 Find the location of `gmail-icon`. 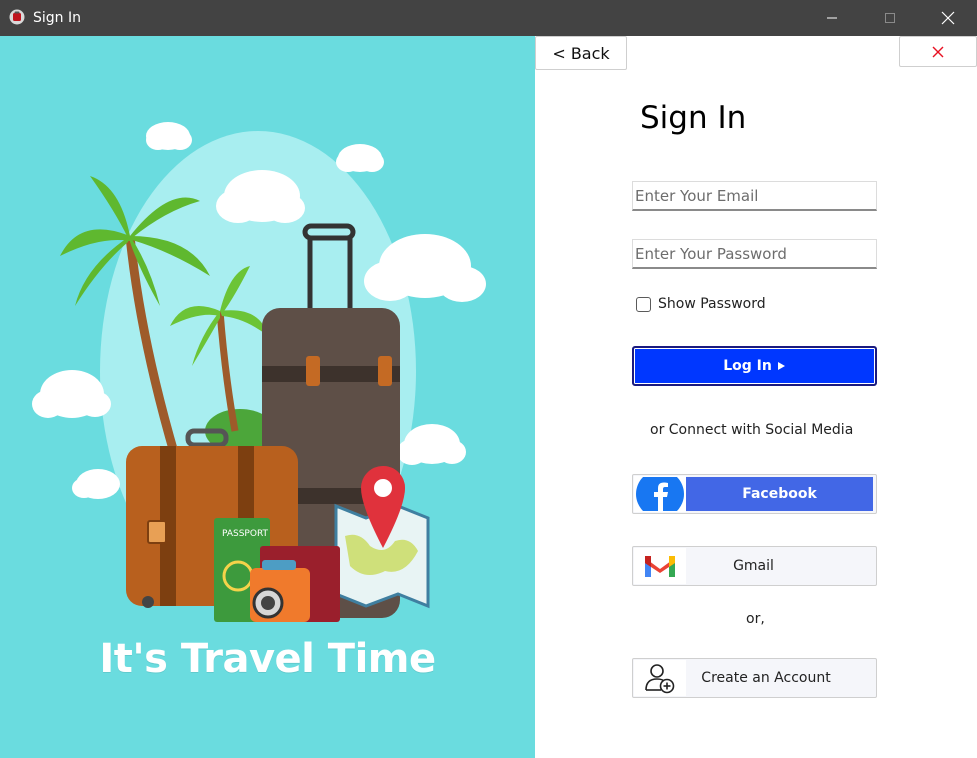

gmail-icon is located at coordinates (660, 566).